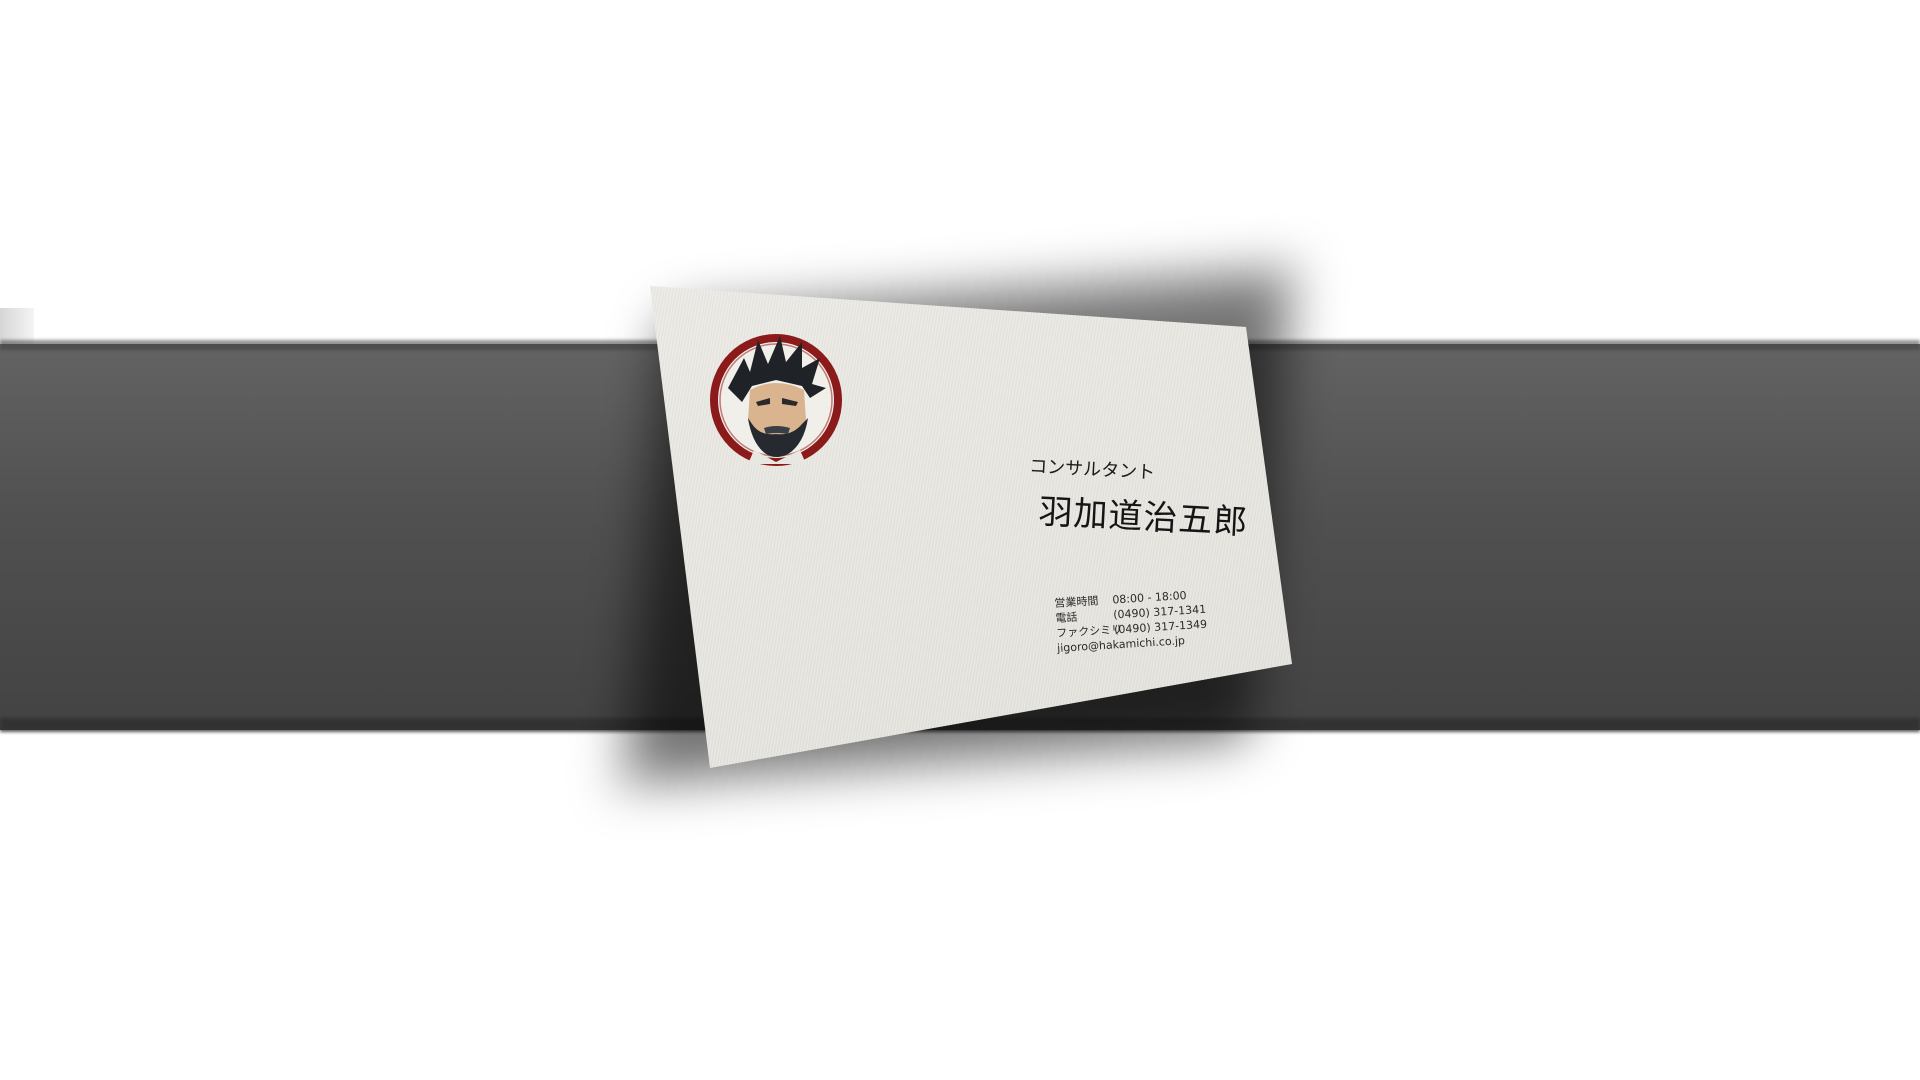  Describe the element at coordinates (1092, 469) in the screenshot. I see `card-job-title: コンサルタント` at that location.